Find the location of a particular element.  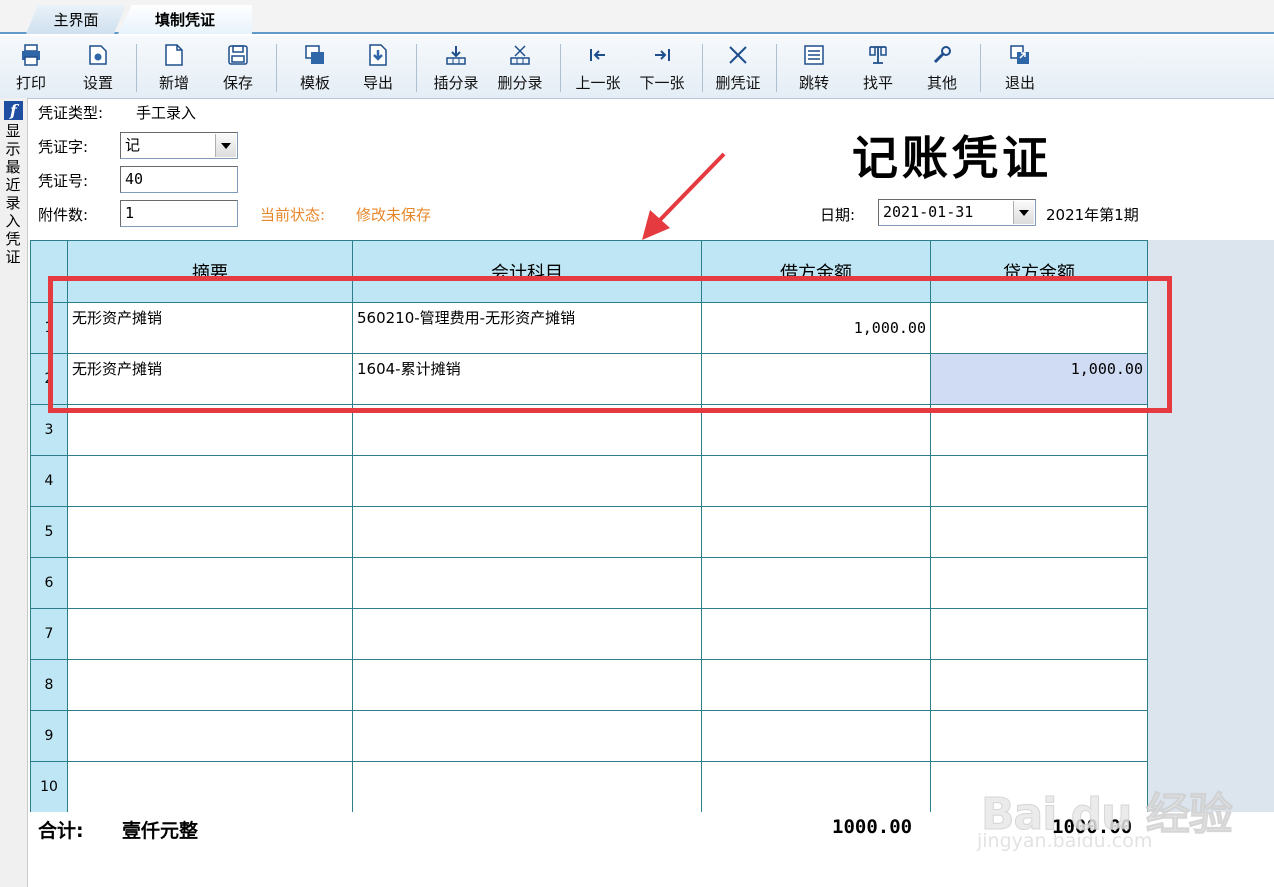

table-row: 5 is located at coordinates (589, 532).